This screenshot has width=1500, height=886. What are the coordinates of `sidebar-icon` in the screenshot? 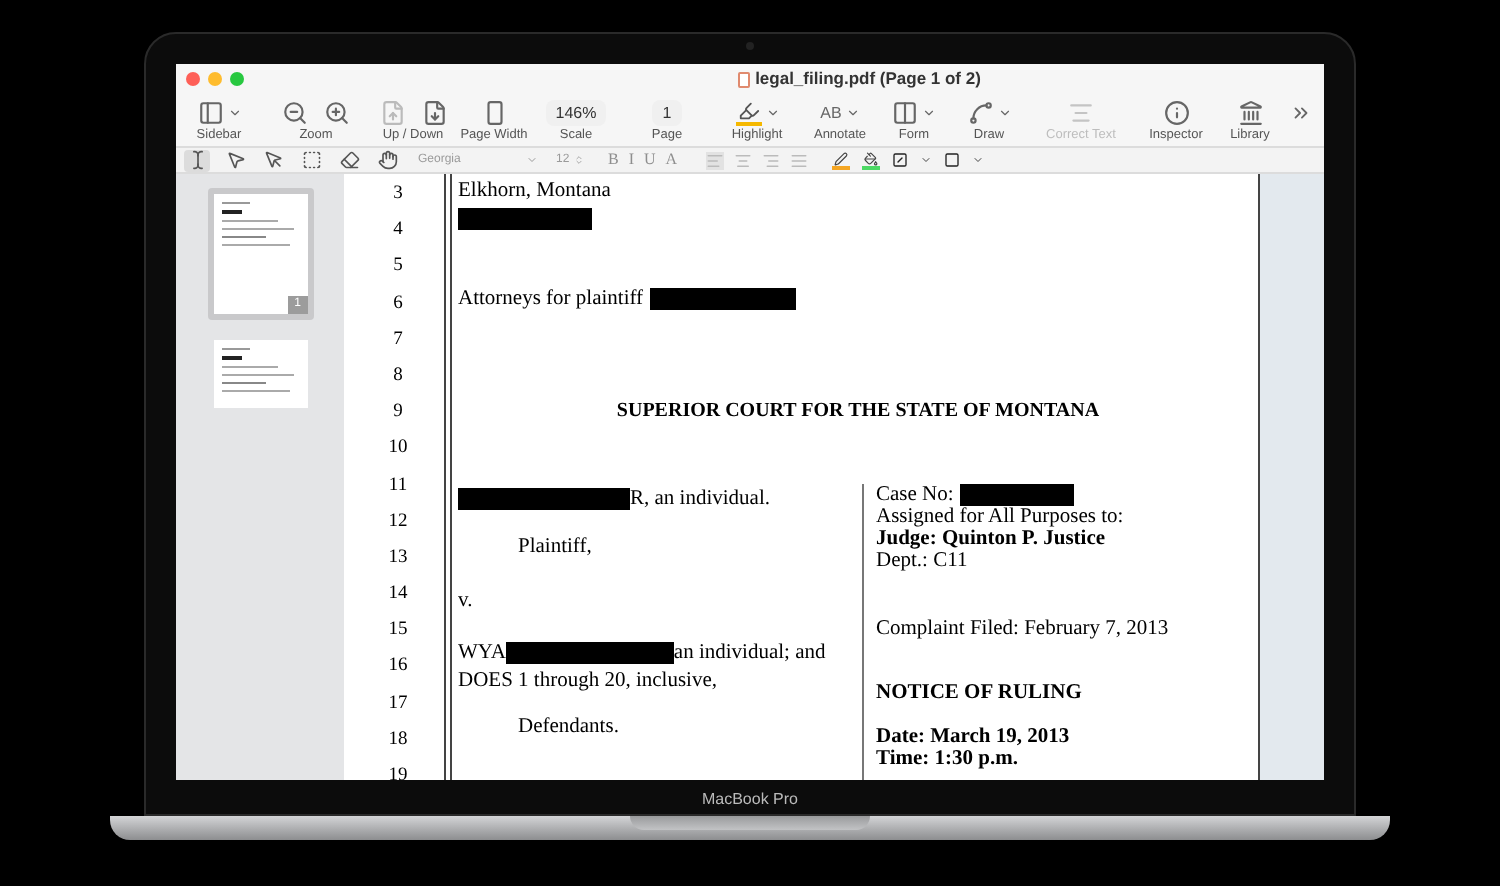 It's located at (210, 112).